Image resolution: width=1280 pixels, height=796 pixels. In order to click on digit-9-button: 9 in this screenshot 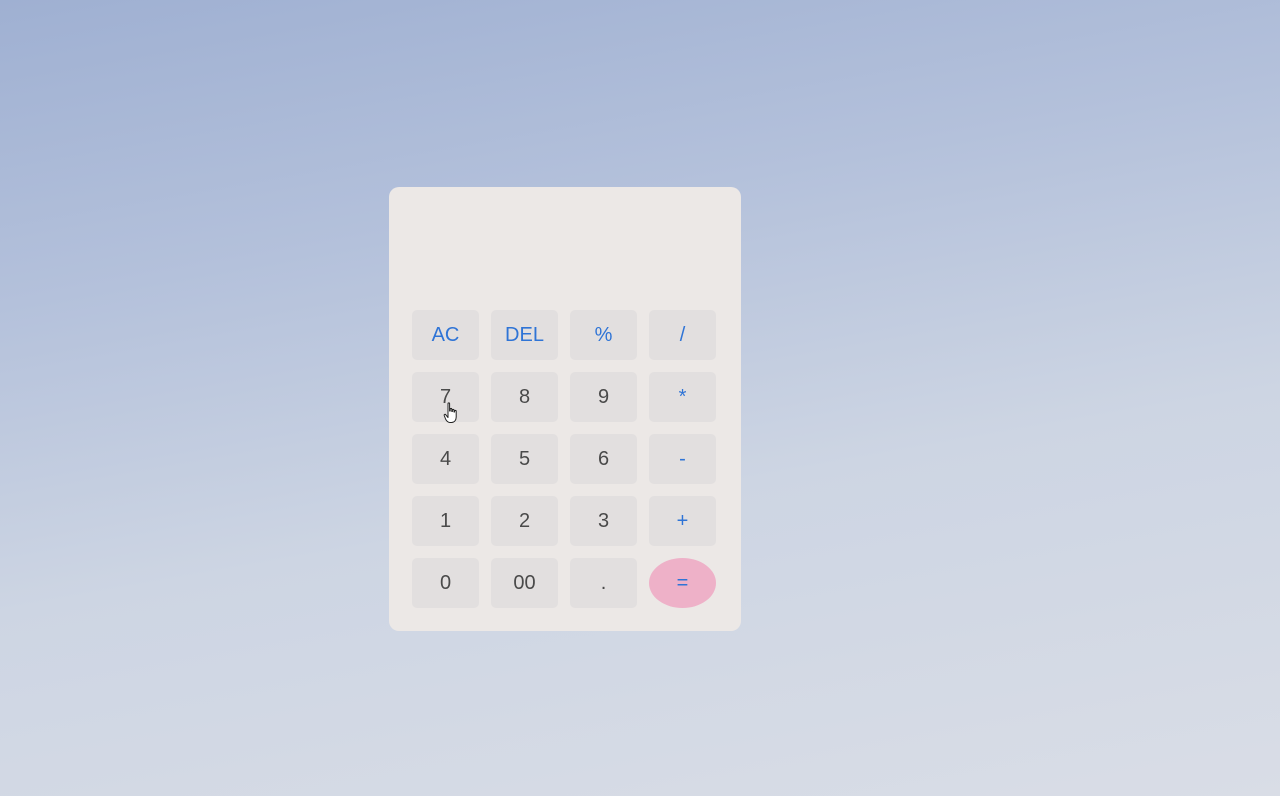, I will do `click(603, 397)`.